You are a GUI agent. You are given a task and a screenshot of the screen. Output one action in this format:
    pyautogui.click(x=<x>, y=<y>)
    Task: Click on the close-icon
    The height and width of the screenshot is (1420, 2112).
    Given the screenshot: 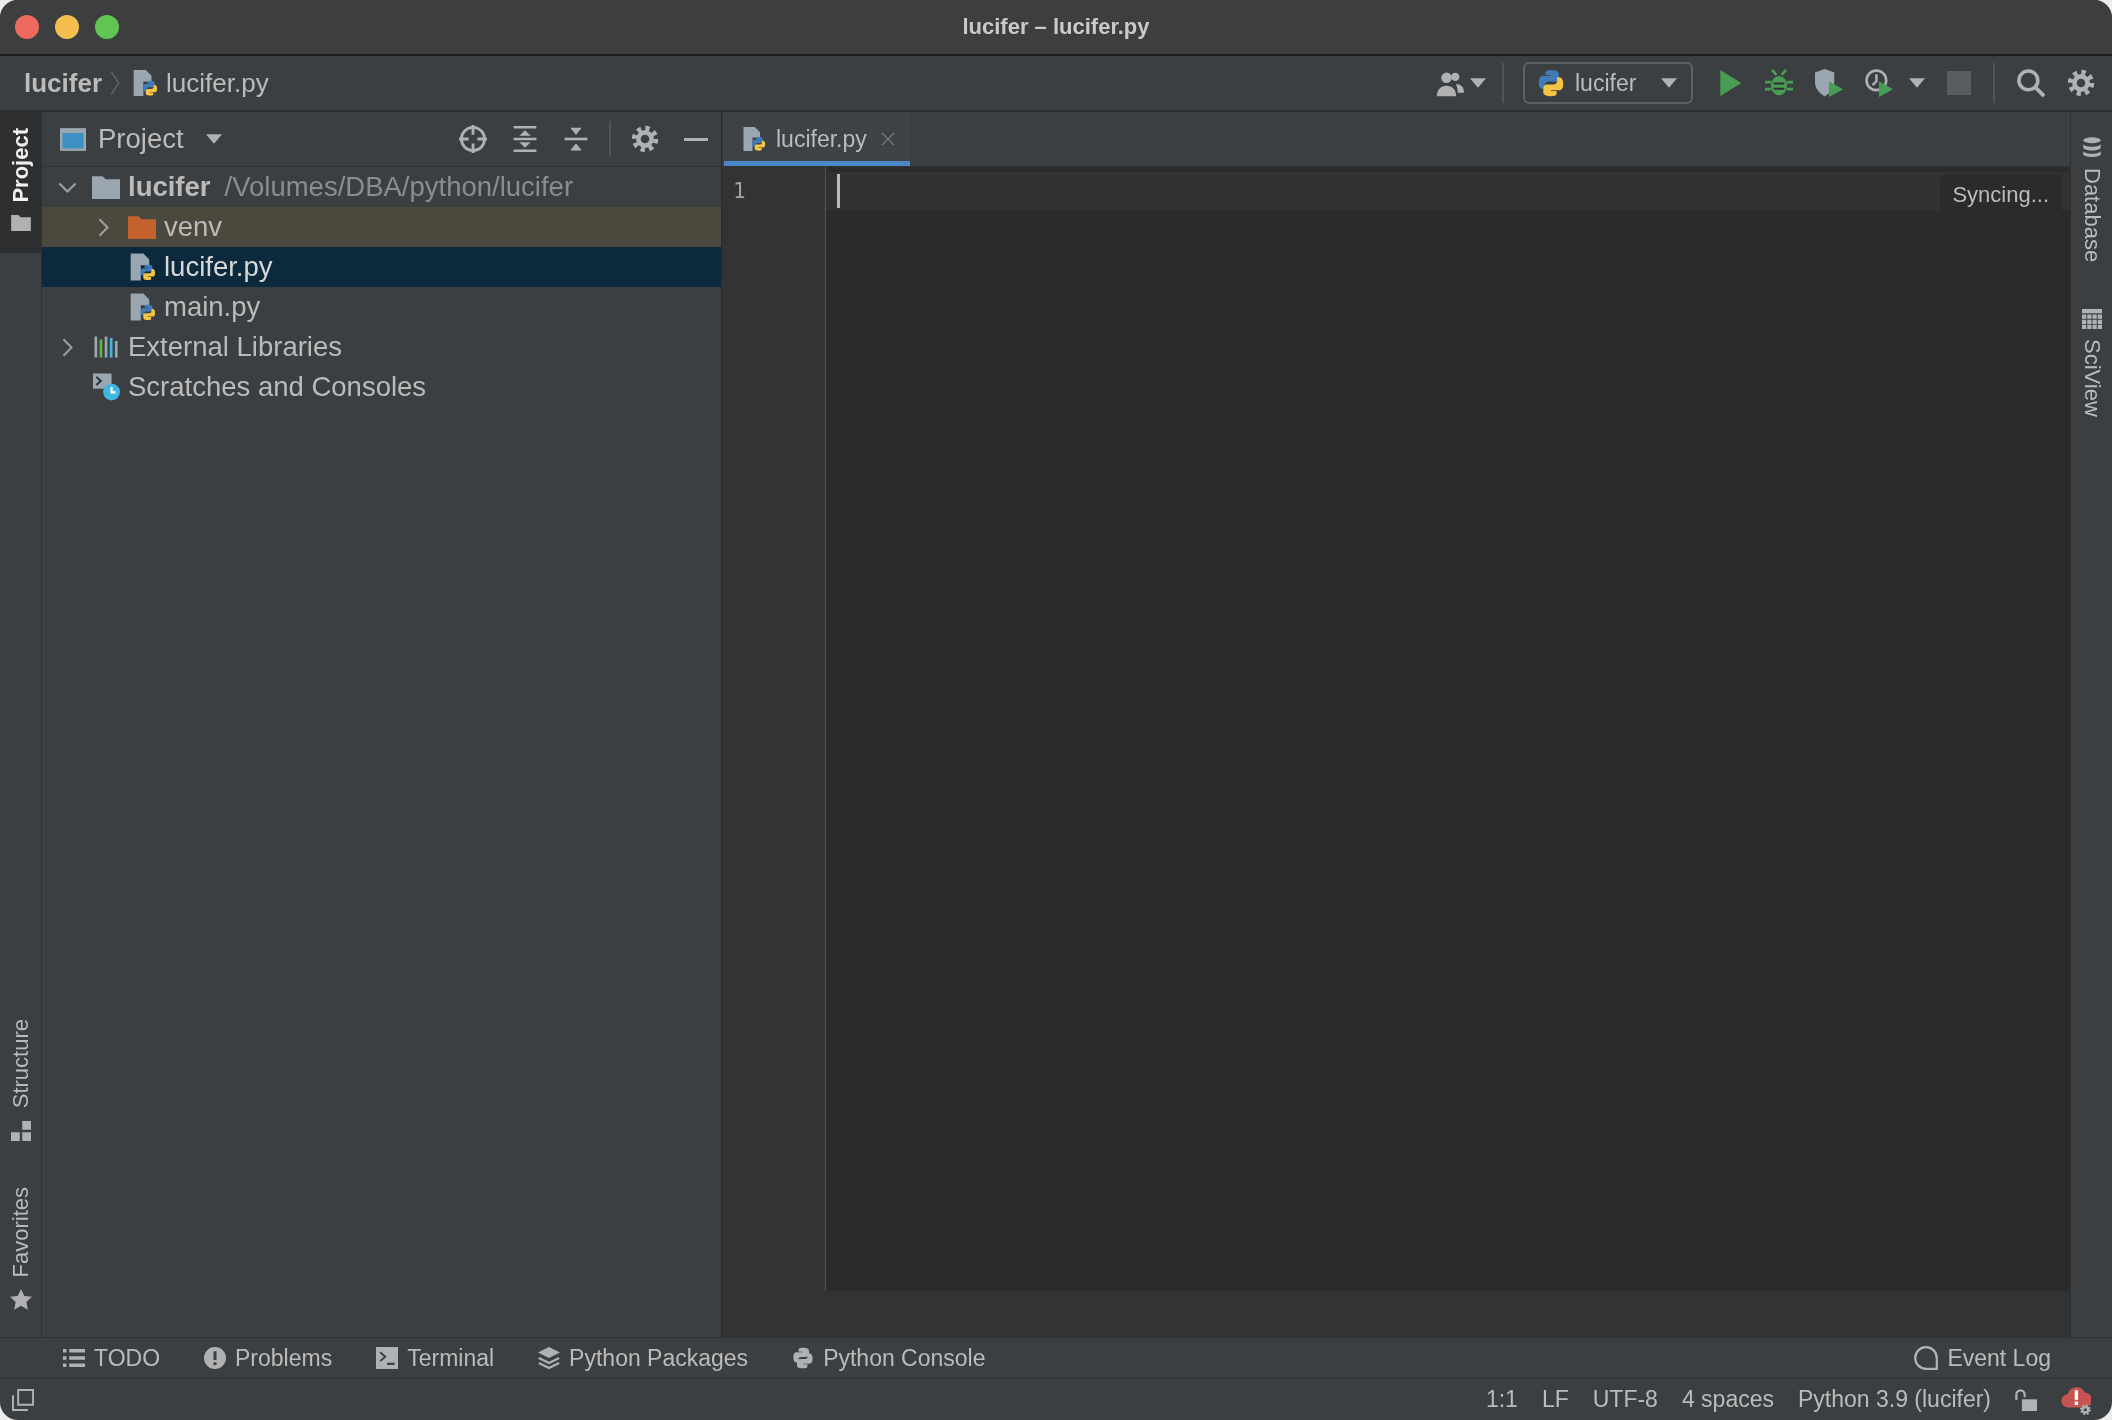 What is the action you would take?
    pyautogui.click(x=887, y=139)
    